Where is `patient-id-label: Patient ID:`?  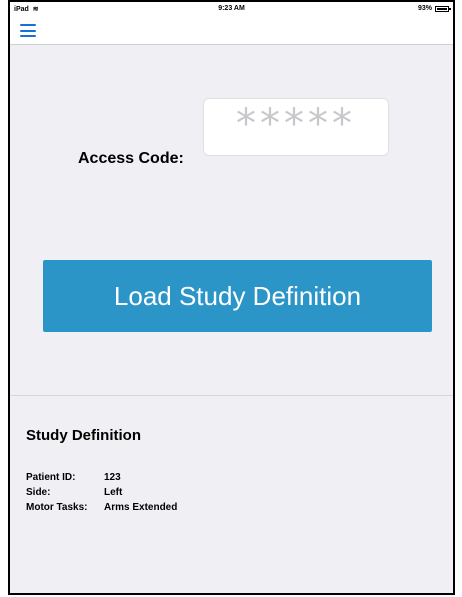
patient-id-label: Patient ID: is located at coordinates (51, 477).